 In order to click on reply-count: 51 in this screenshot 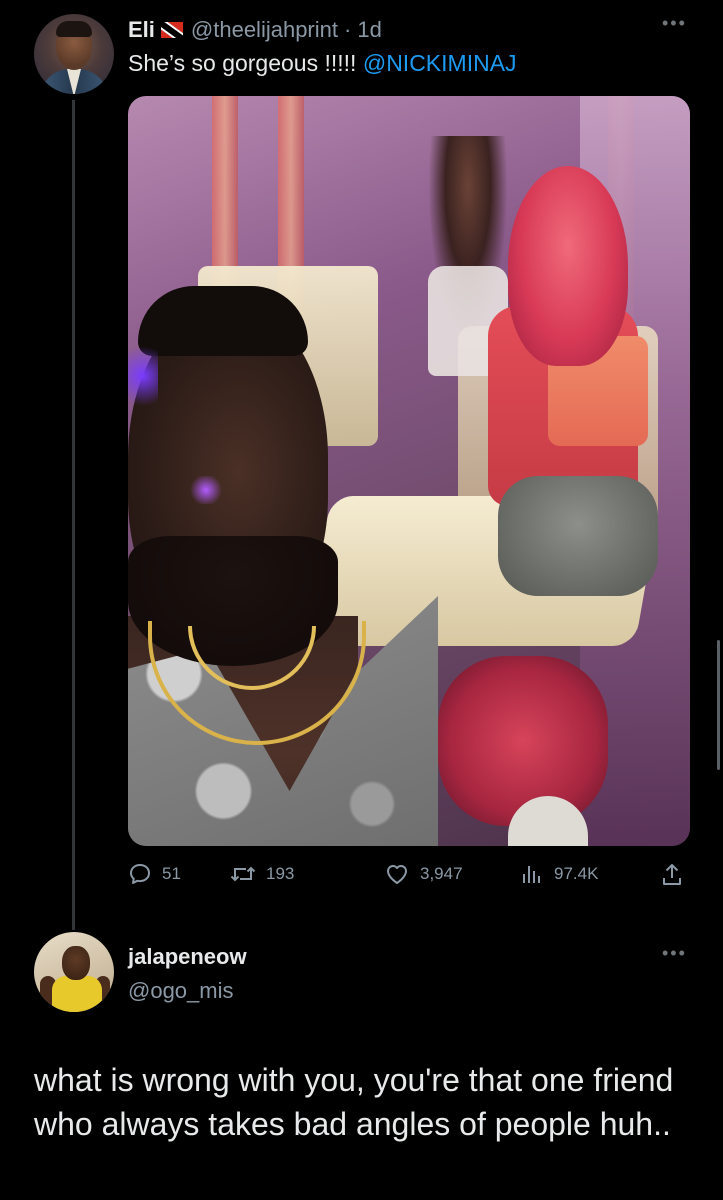, I will do `click(171, 873)`.